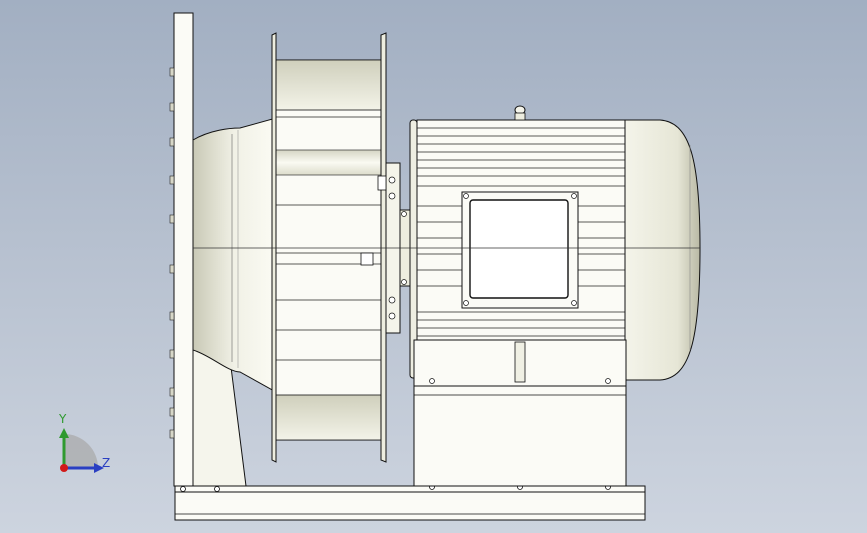 The image size is (867, 533). I want to click on inlet-cone, so click(234, 255).